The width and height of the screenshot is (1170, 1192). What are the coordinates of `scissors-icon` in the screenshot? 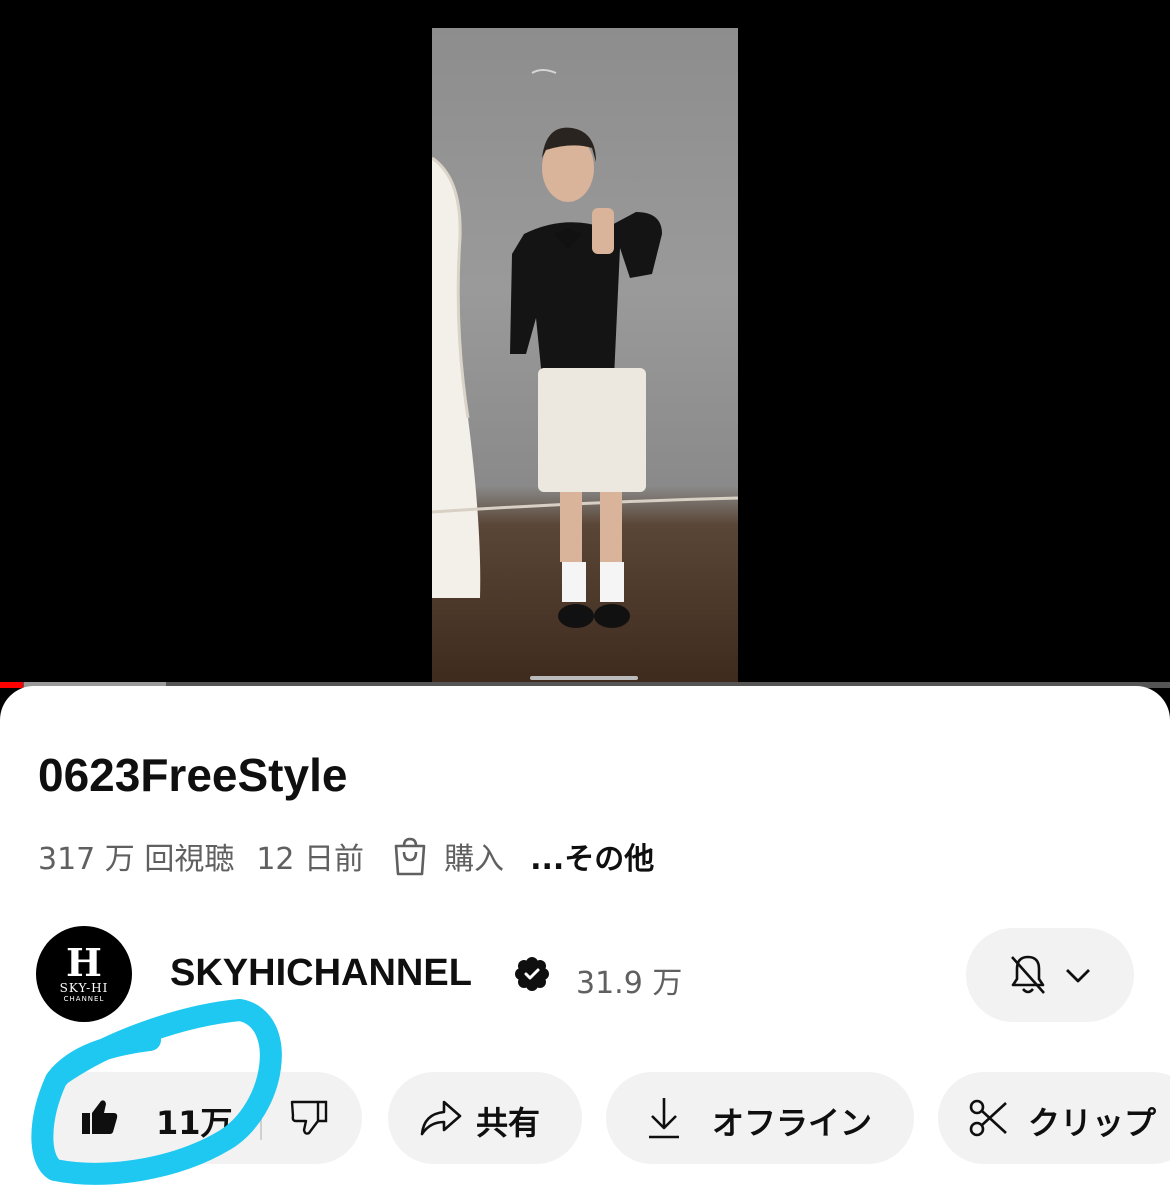 It's located at (988, 1118).